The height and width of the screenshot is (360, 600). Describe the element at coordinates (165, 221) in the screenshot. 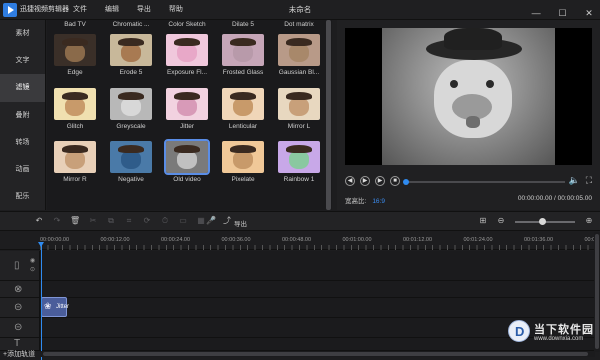

I see `speed-icon: ⏱` at that location.